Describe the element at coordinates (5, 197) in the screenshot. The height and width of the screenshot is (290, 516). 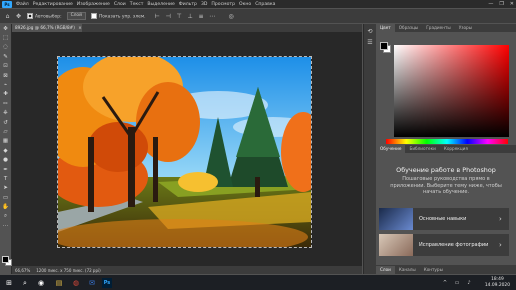
I see `rectangle-tool-icon: ▭` at that location.